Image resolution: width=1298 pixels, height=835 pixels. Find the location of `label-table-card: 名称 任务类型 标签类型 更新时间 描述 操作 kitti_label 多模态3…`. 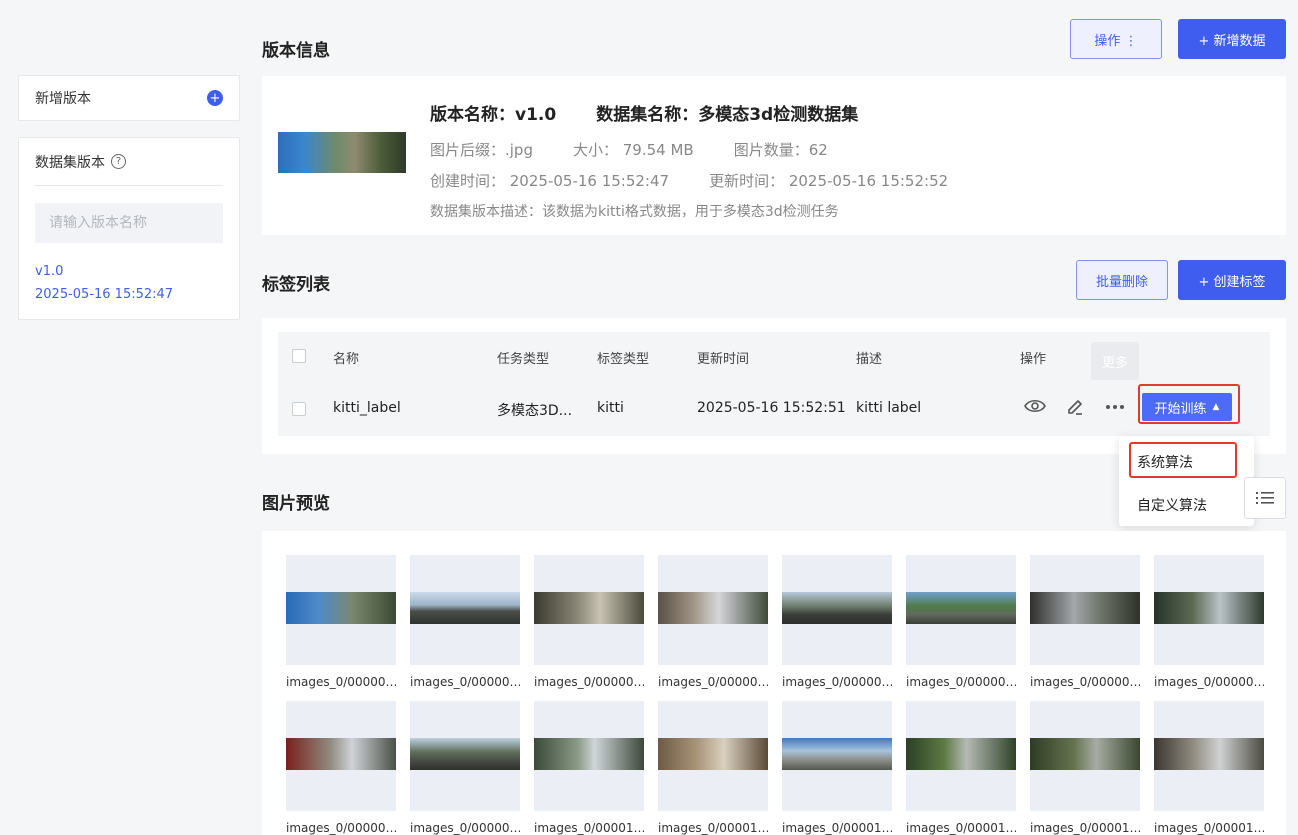

label-table-card: 名称 任务类型 标签类型 更新时间 描述 操作 kitti_label 多模态3… is located at coordinates (774, 386).